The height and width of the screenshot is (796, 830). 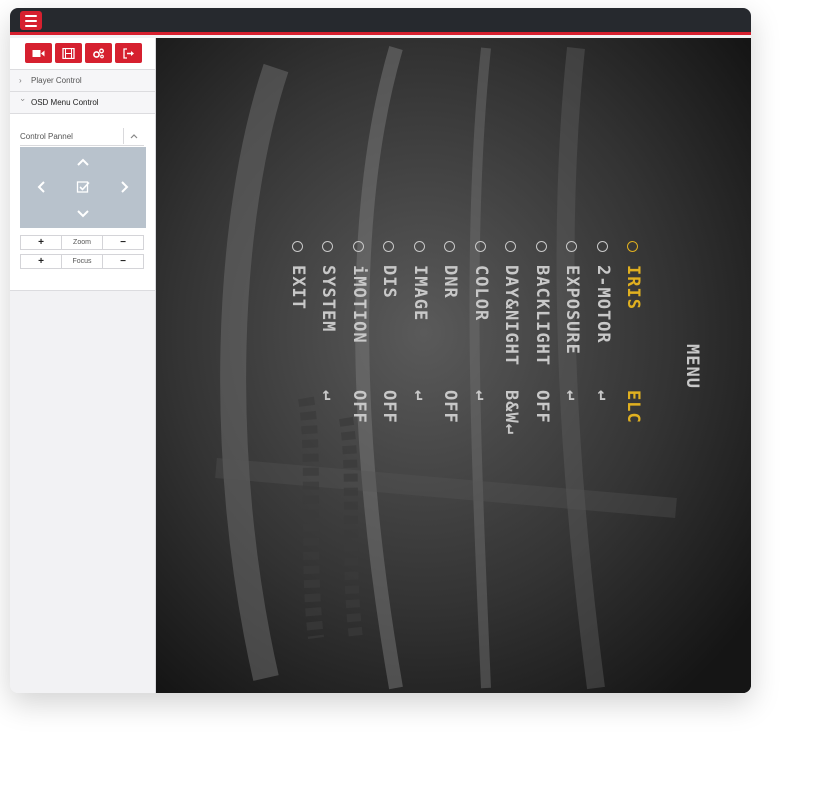 I want to click on osd-item-label: DAY&NIGHT, so click(x=511, y=316).